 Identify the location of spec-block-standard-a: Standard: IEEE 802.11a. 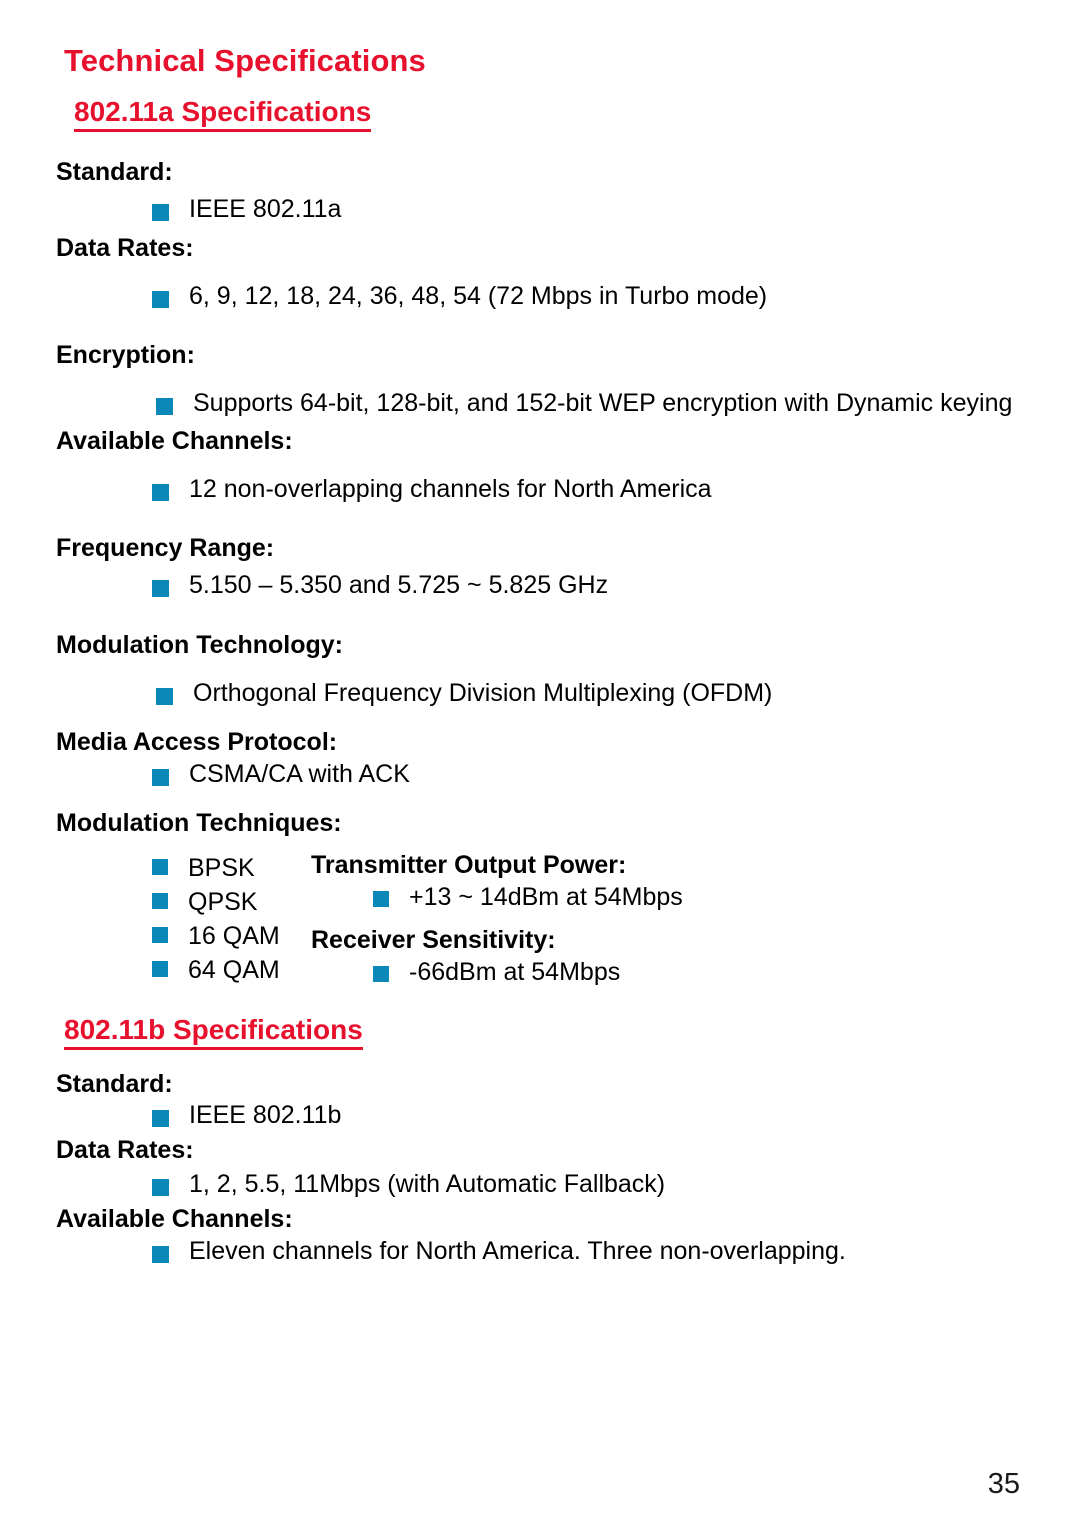
(548, 191).